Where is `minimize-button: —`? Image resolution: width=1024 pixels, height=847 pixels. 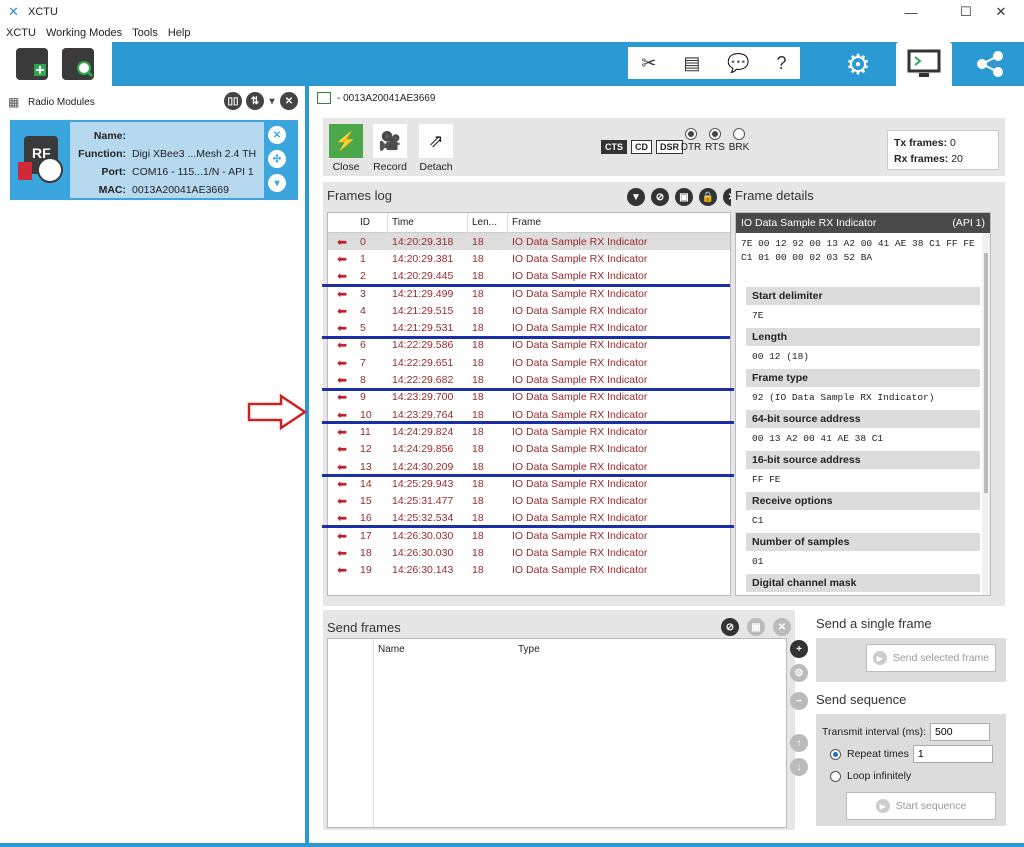 minimize-button: — is located at coordinates (911, 12).